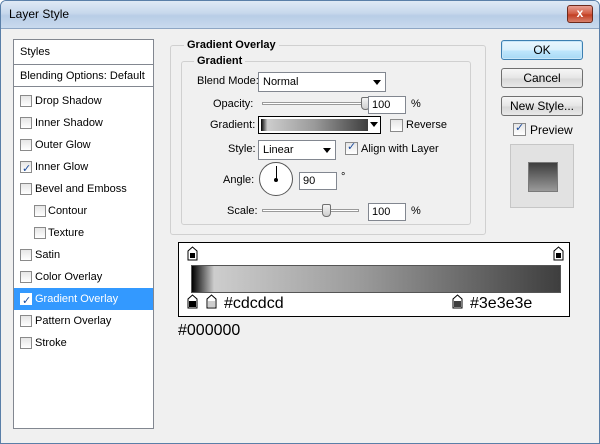 Image resolution: width=600 pixels, height=444 pixels. I want to click on style-item-inner-shadow: Inner Shadow, so click(83, 123).